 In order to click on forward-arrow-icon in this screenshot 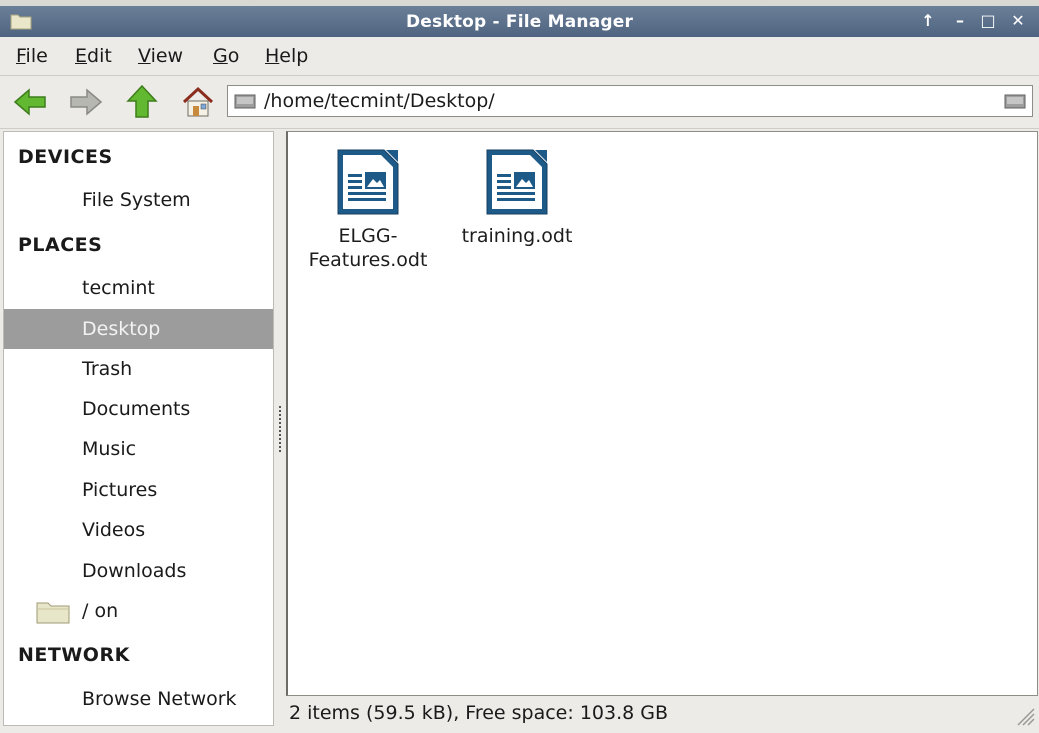, I will do `click(86, 102)`.